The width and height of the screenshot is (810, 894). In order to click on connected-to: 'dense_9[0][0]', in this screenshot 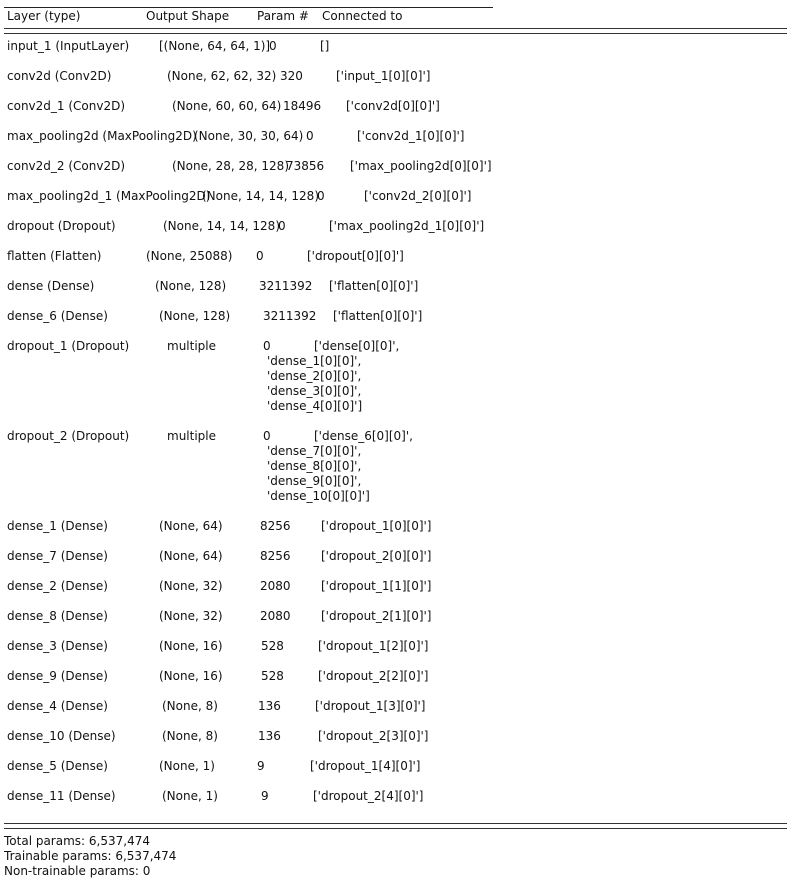, I will do `click(314, 481)`.